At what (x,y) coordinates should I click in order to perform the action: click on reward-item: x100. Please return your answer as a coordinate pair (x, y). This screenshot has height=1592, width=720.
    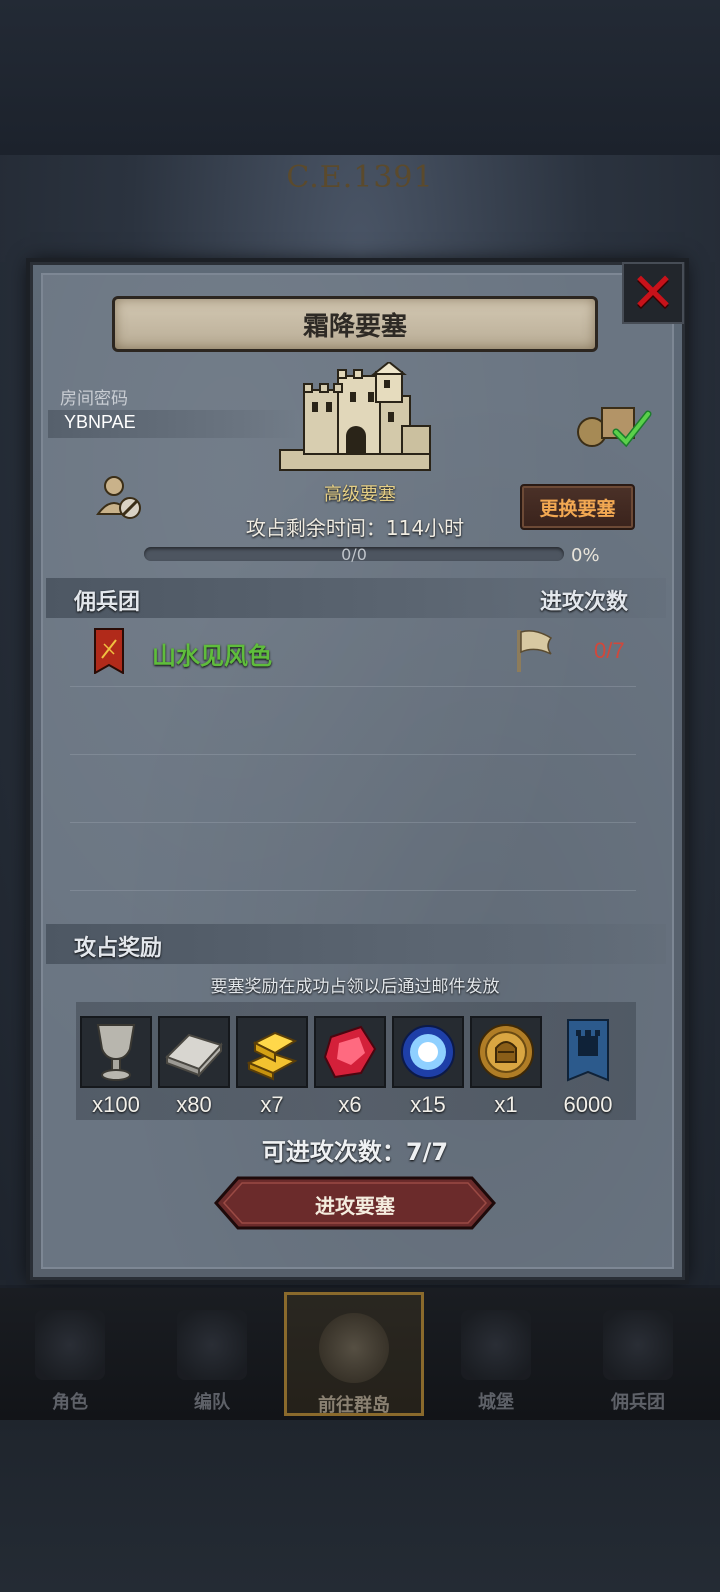
    Looking at the image, I should click on (116, 1067).